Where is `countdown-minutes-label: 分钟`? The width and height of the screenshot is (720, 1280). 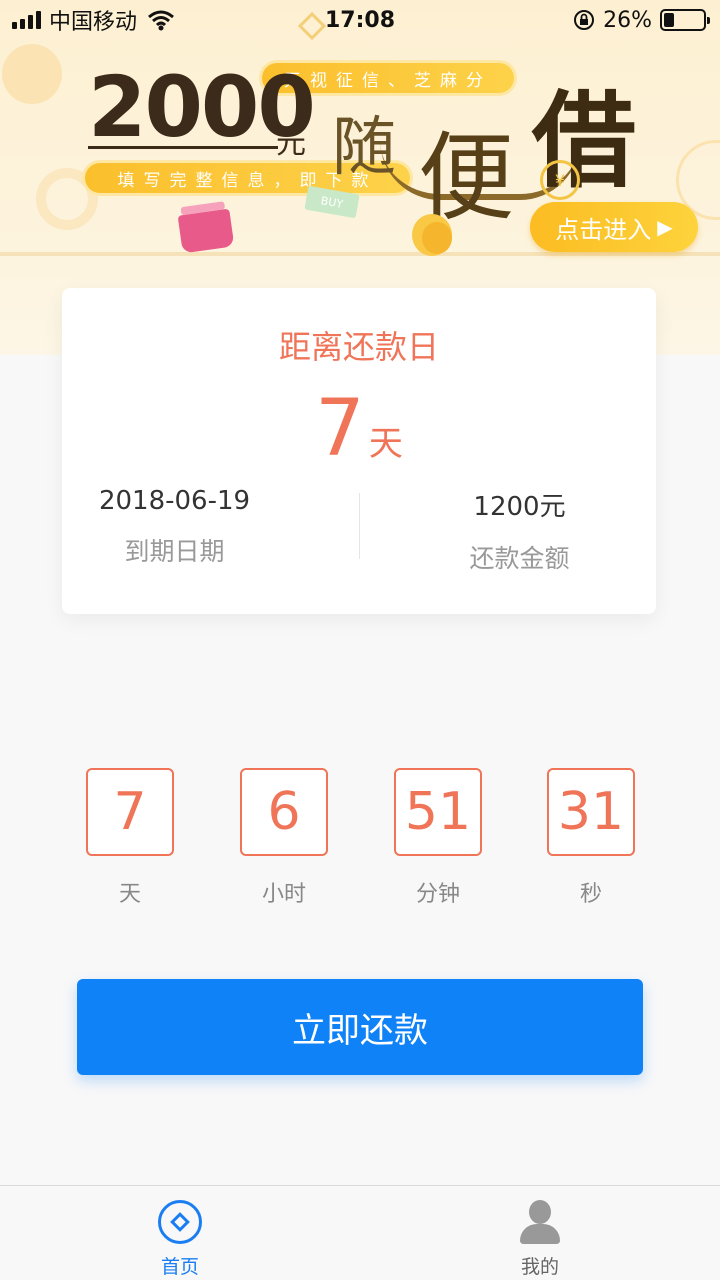 countdown-minutes-label: 分钟 is located at coordinates (437, 894).